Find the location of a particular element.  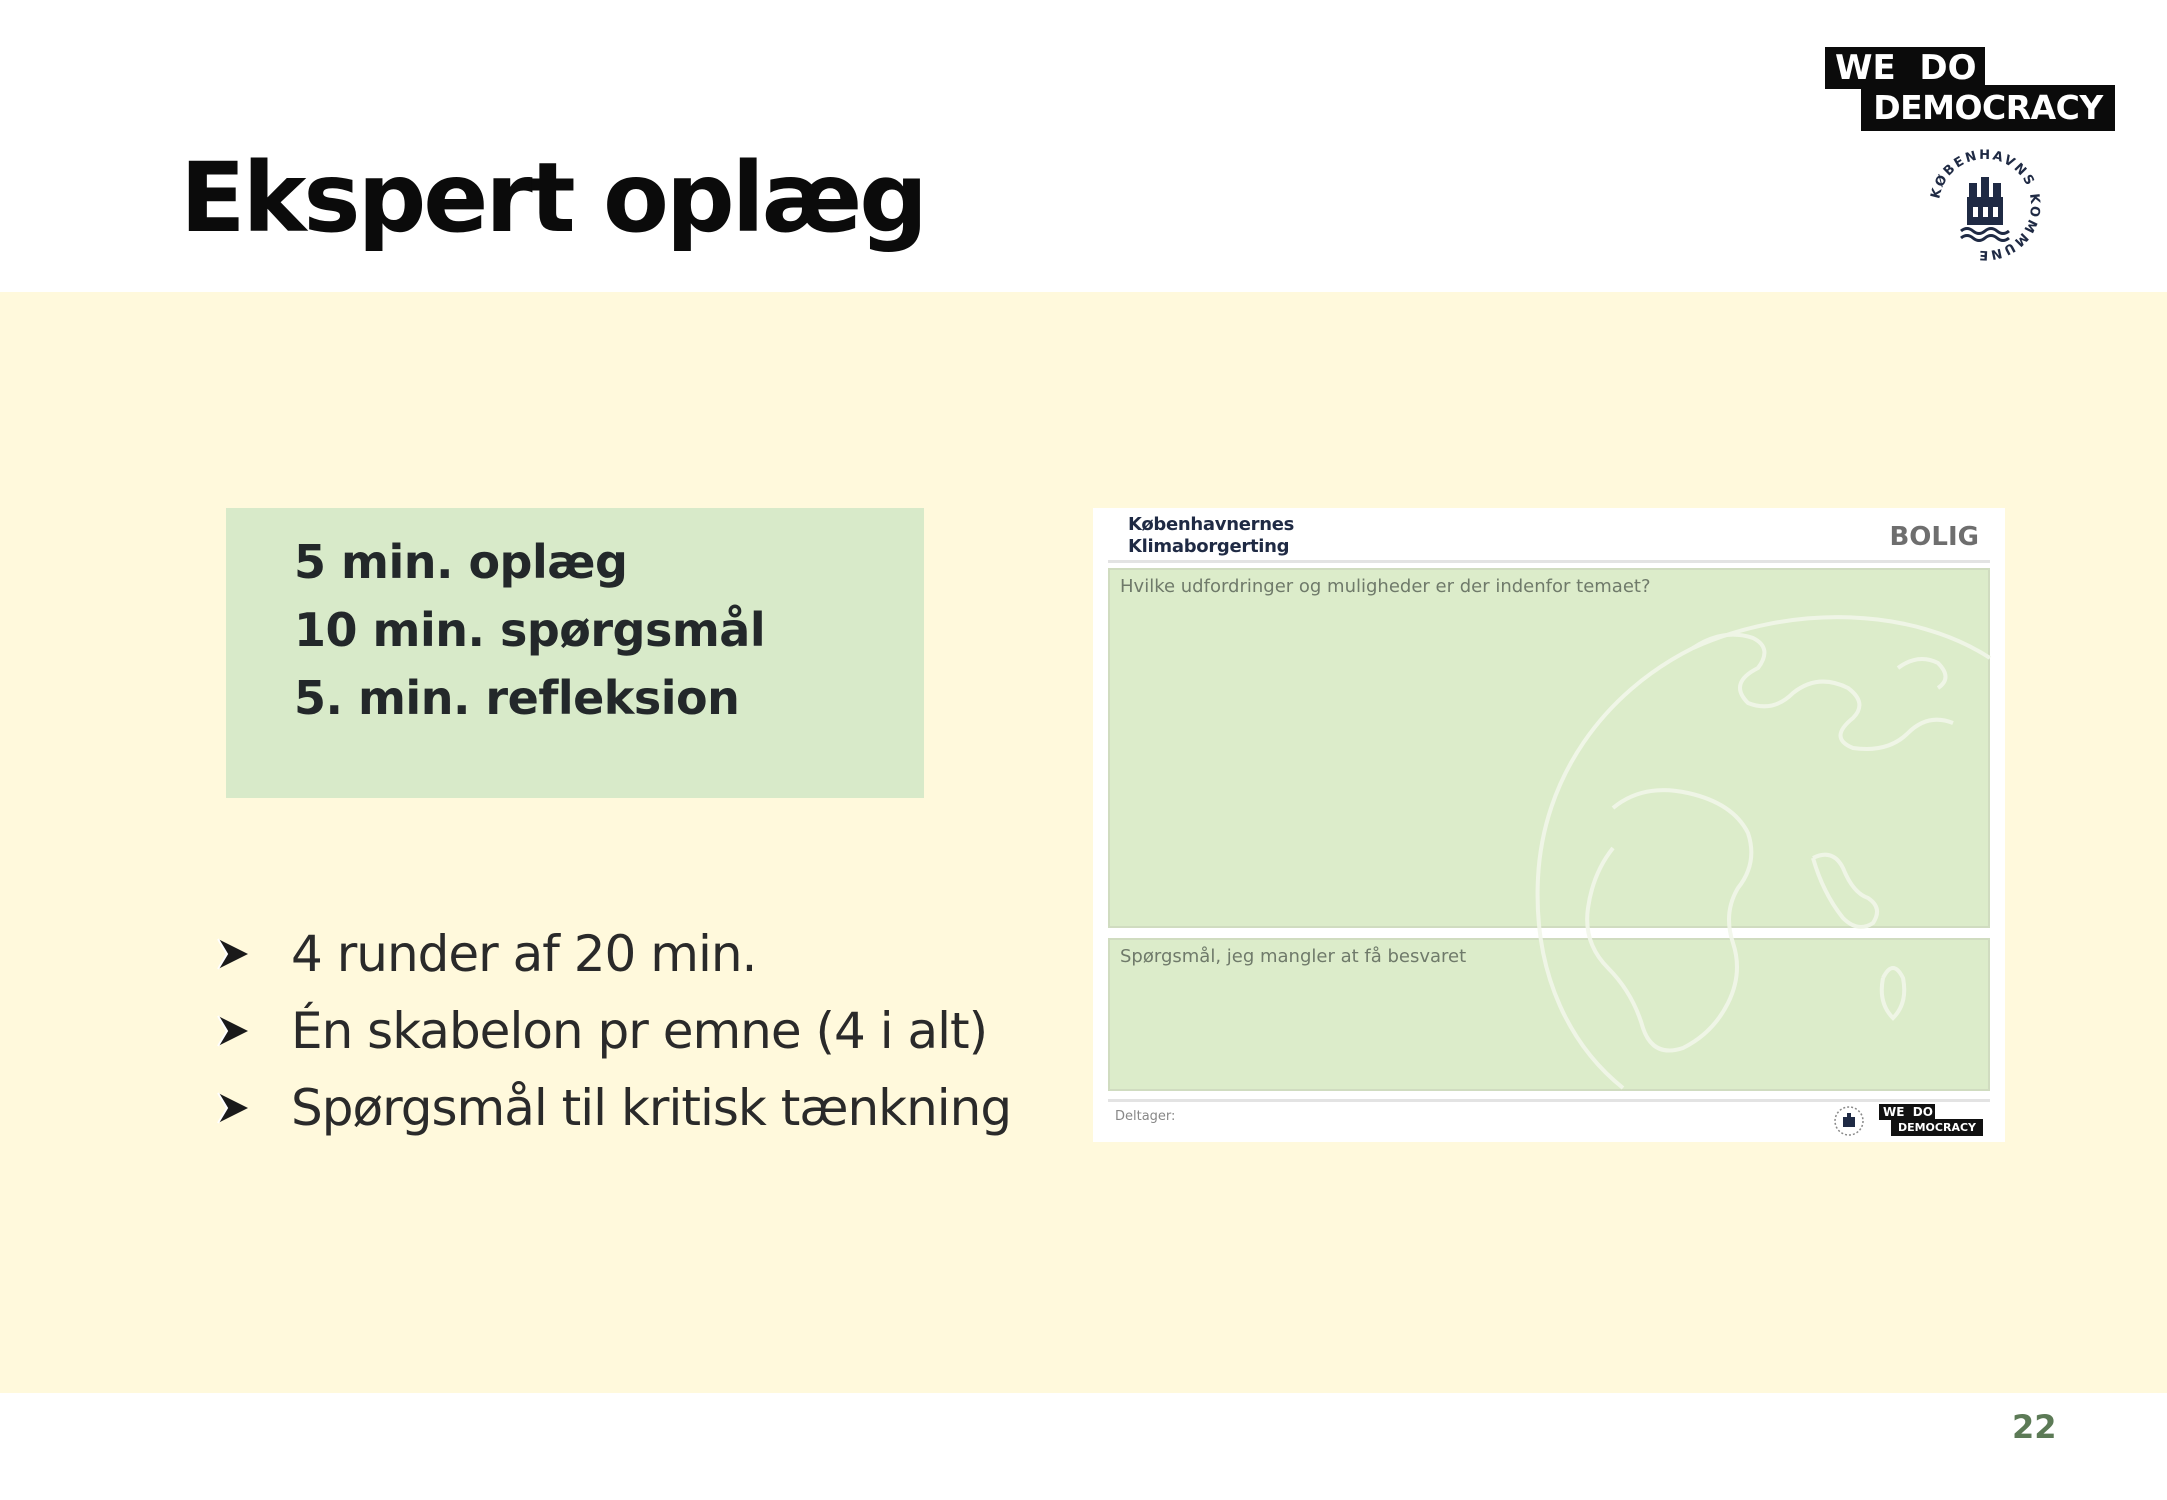

schedule-line: 5 min. oplæg is located at coordinates (461, 562).